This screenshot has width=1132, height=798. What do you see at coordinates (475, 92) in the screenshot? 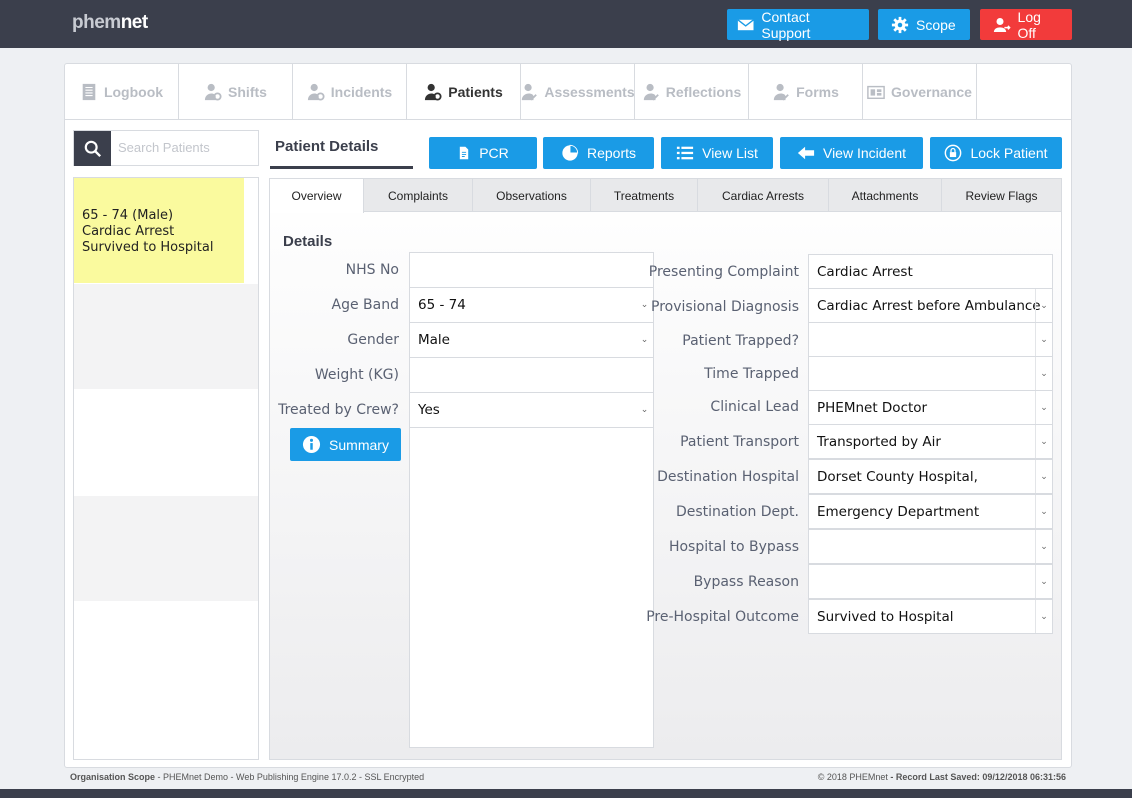
I see `tab-label: Patients` at bounding box center [475, 92].